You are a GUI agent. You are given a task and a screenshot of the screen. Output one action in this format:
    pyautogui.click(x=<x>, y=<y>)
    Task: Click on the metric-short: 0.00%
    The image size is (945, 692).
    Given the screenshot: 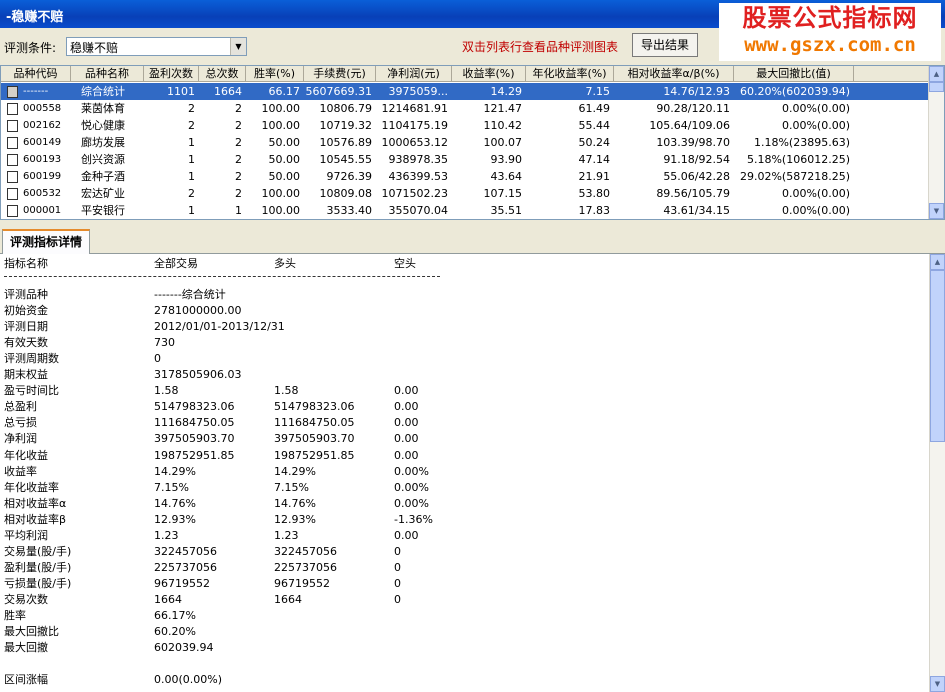 What is the action you would take?
    pyautogui.click(x=411, y=503)
    